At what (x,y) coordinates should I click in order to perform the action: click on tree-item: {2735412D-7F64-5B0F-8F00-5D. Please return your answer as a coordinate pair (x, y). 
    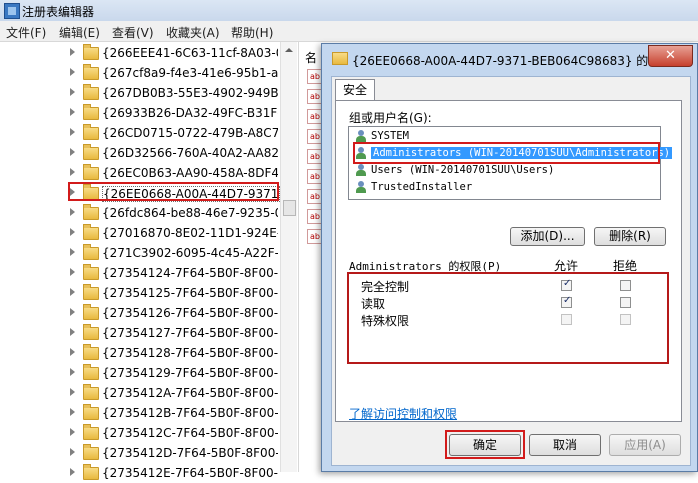
    Looking at the image, I should click on (140, 453).